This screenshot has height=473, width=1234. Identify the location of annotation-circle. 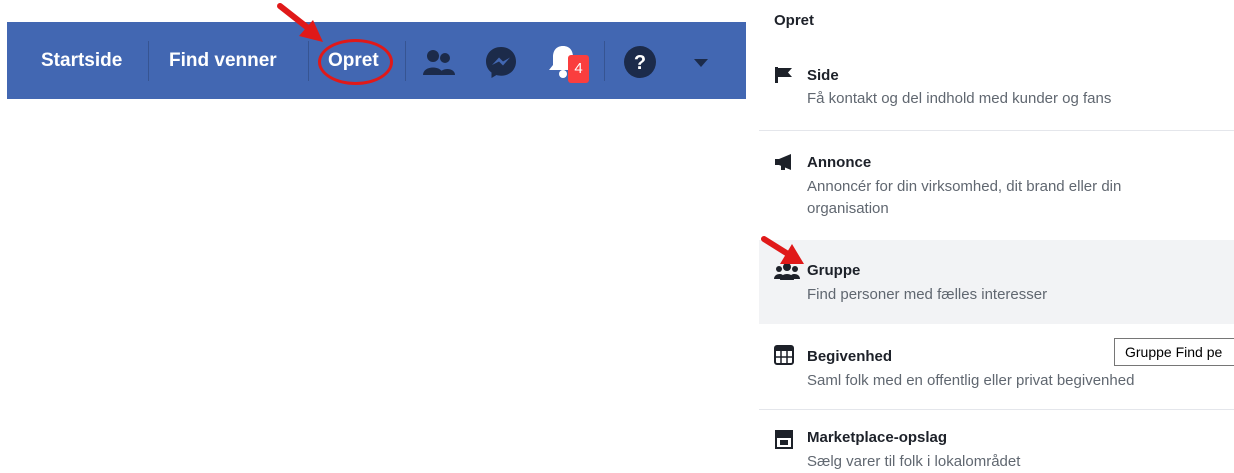
(355, 62).